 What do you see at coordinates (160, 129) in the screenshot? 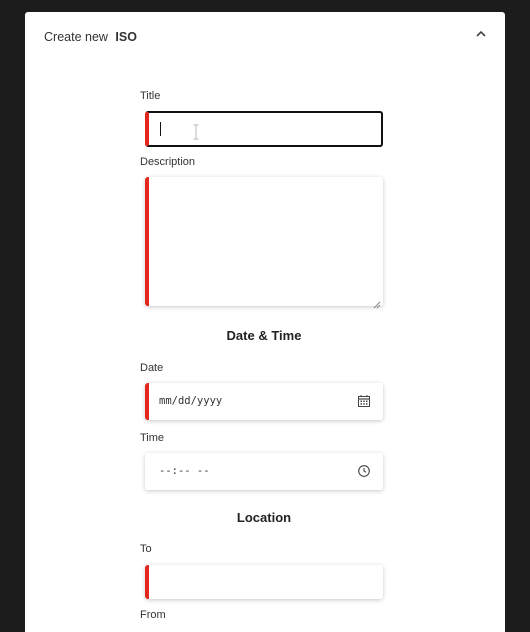
I see `text-caret` at bounding box center [160, 129].